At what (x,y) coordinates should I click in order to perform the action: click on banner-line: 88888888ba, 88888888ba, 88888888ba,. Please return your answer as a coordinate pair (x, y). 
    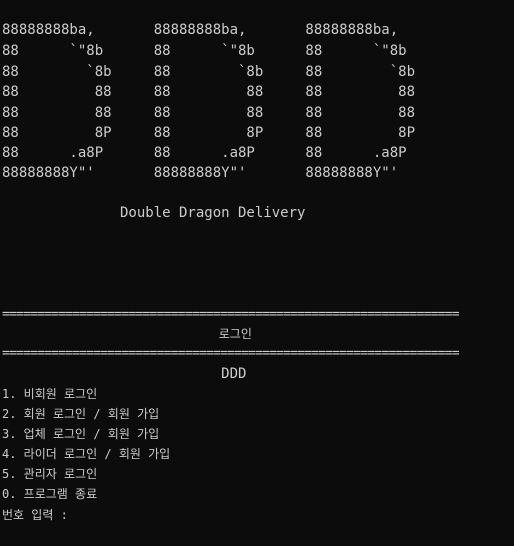
    Looking at the image, I should click on (200, 30).